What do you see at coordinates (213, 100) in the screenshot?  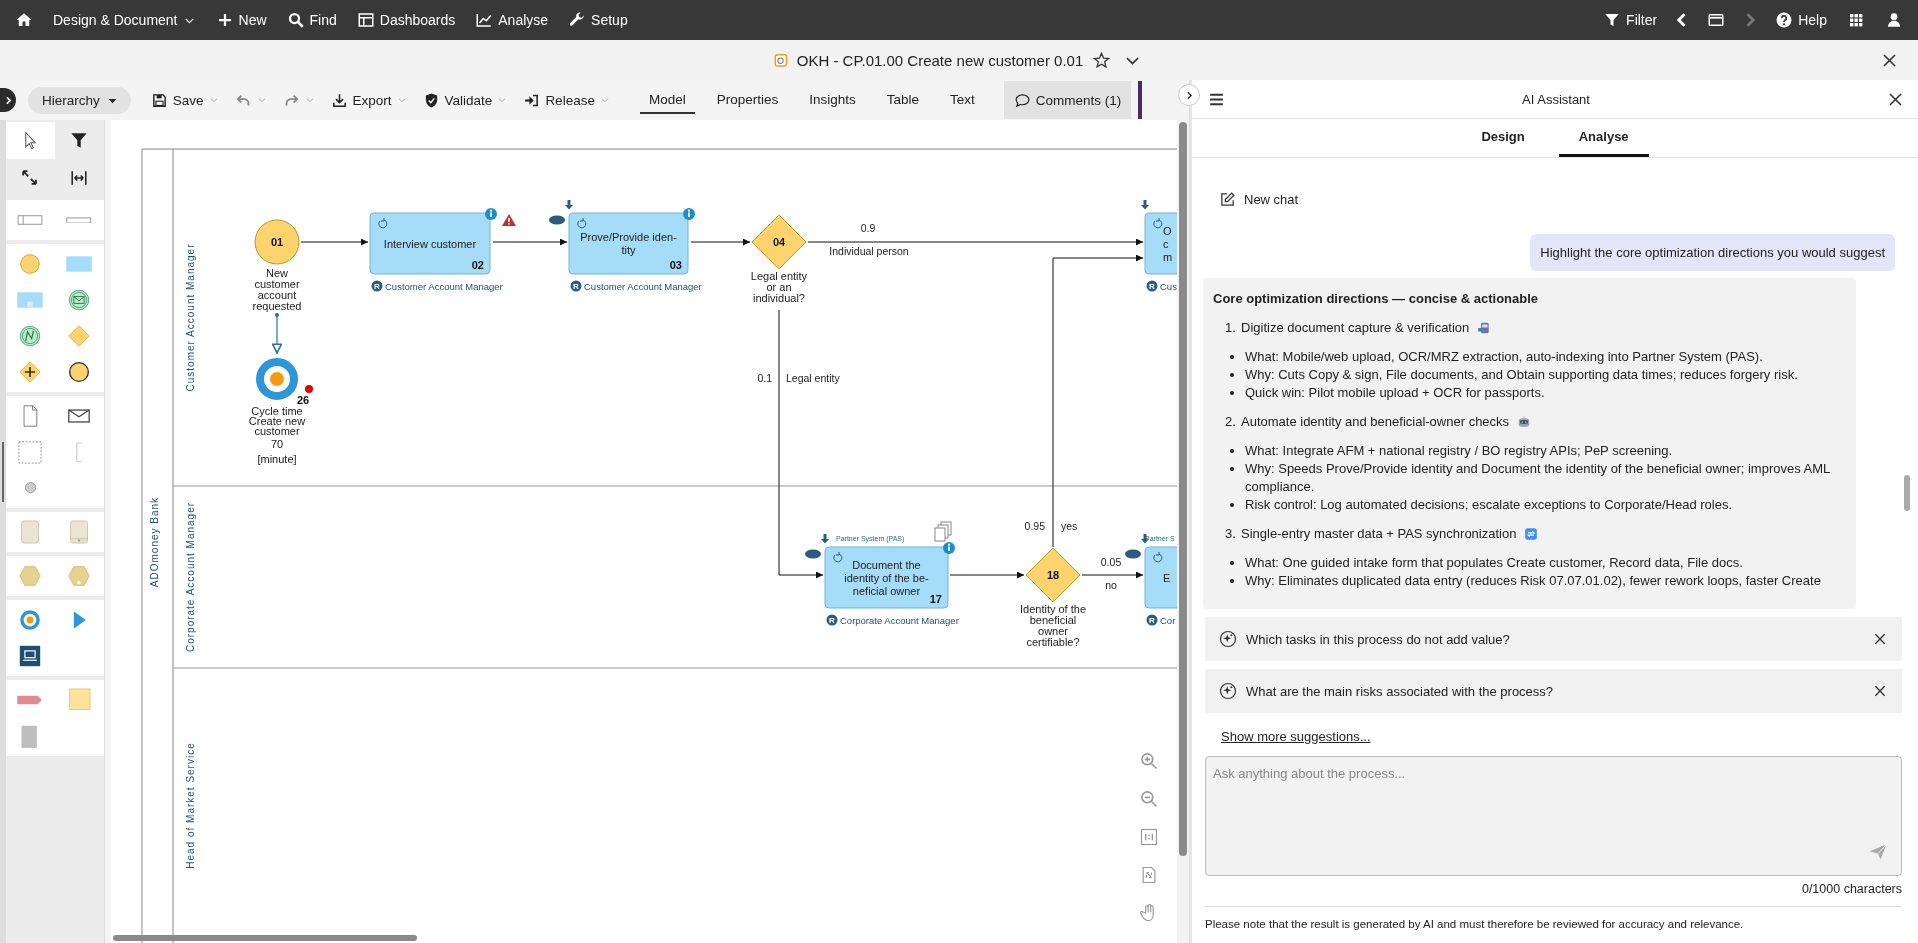 I see `chevron-down-icon` at bounding box center [213, 100].